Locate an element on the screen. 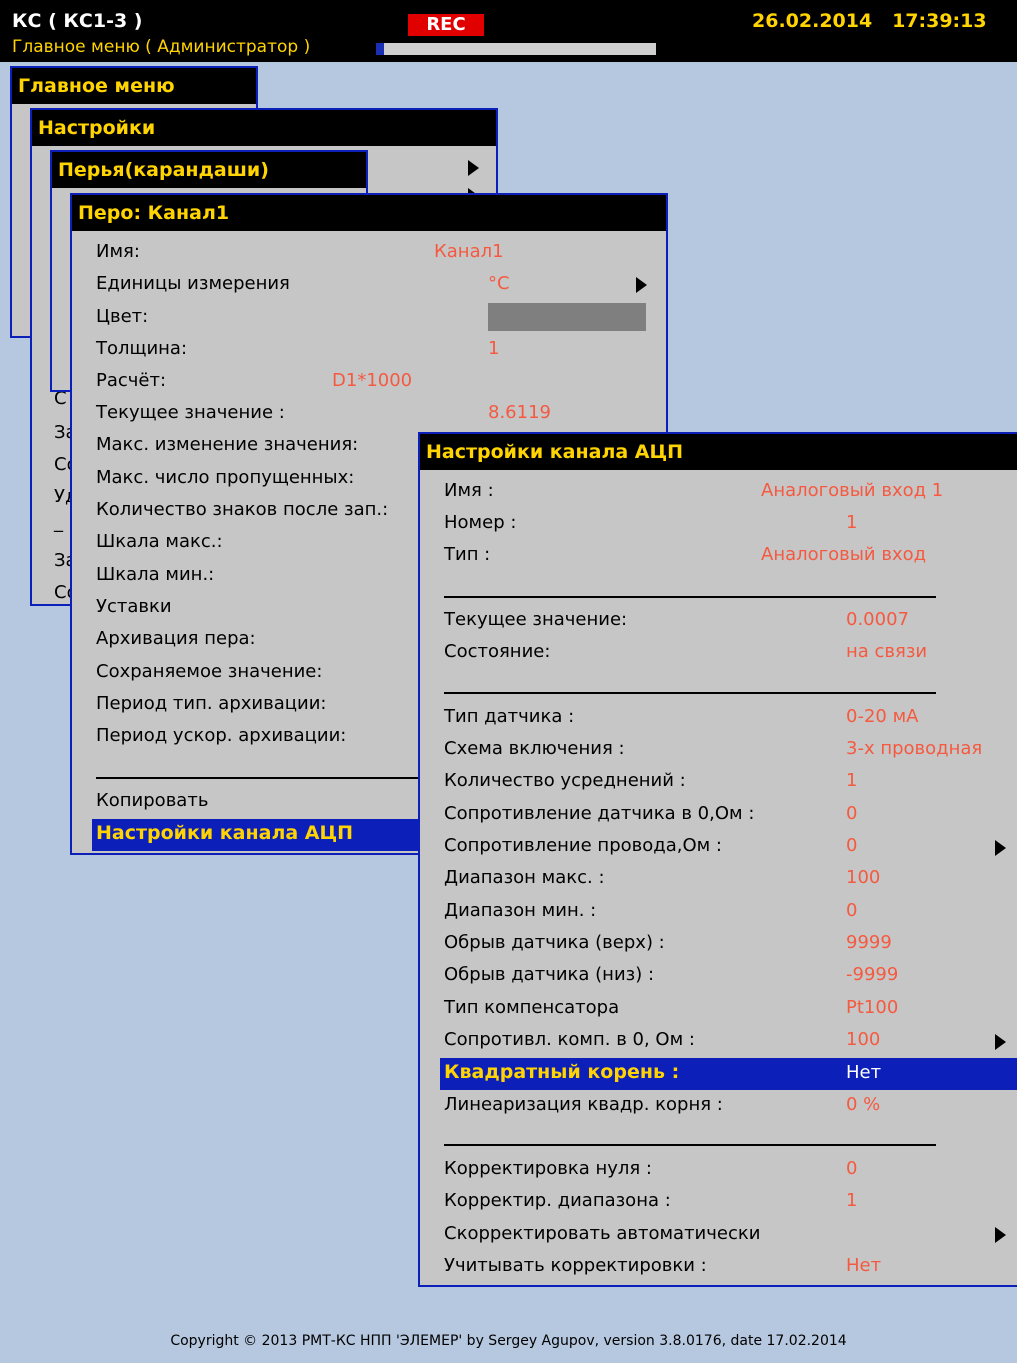 The width and height of the screenshot is (1017, 1363). pen-calc-label: Расчёт: is located at coordinates (131, 380).